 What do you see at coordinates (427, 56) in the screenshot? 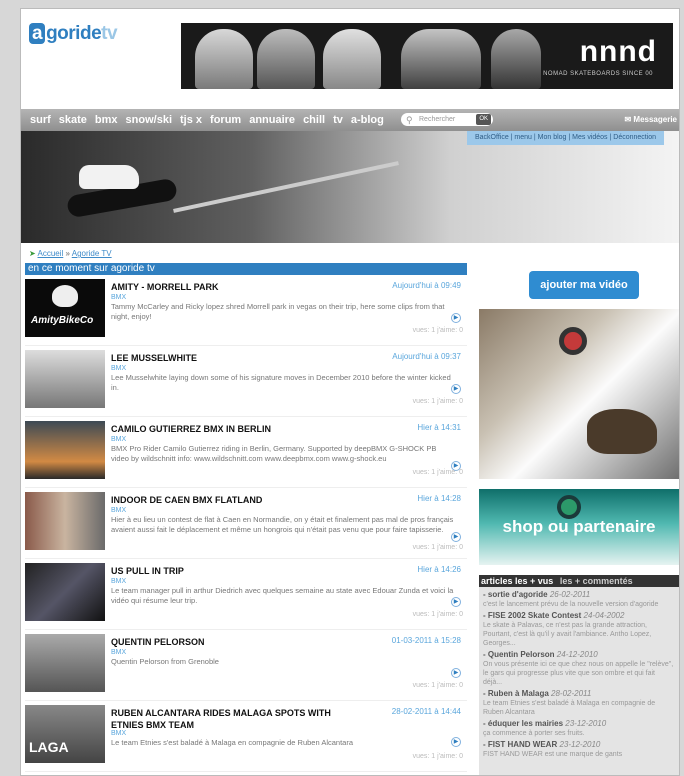
I see `ad-banner: nnnd NOMAD SKATEBOARDS SINCE 00` at bounding box center [427, 56].